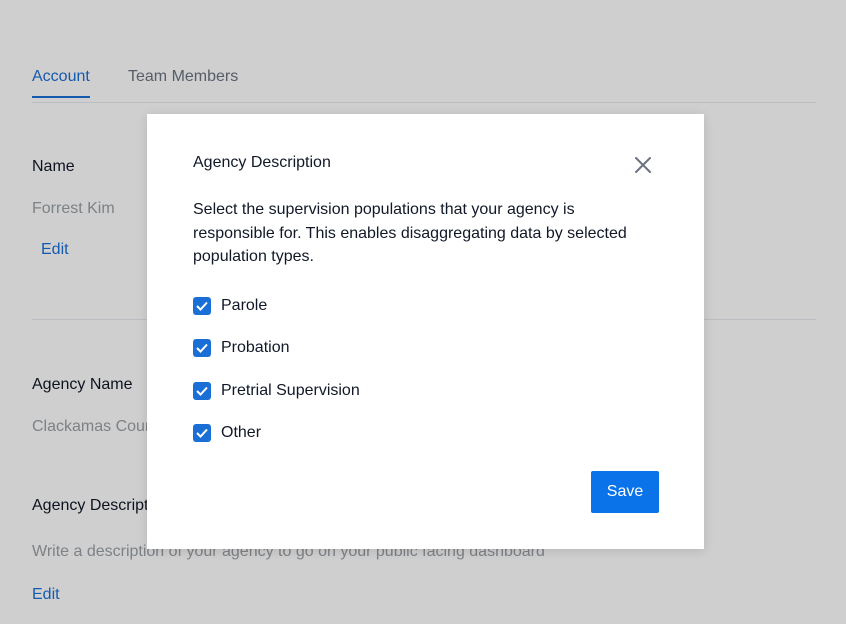 The image size is (846, 624). I want to click on option-other: Other, so click(227, 433).